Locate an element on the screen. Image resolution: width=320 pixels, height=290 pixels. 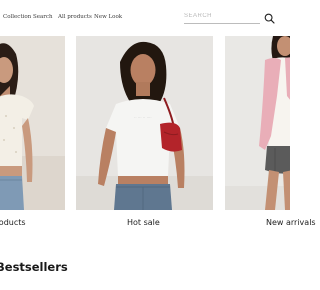
nav-link-all-products: All products is located at coordinates (75, 17).